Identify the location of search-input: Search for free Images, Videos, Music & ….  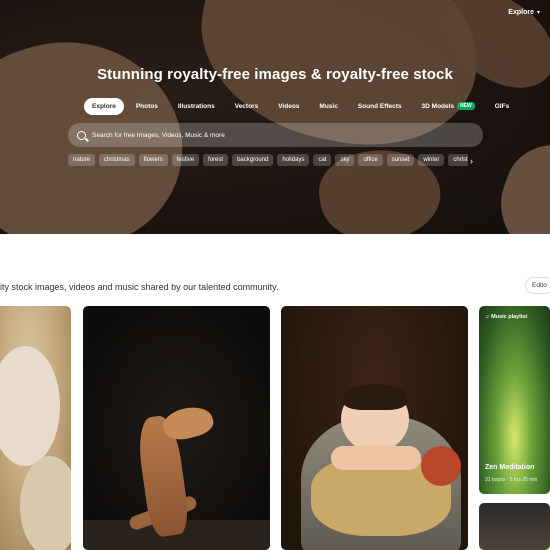
(275, 135).